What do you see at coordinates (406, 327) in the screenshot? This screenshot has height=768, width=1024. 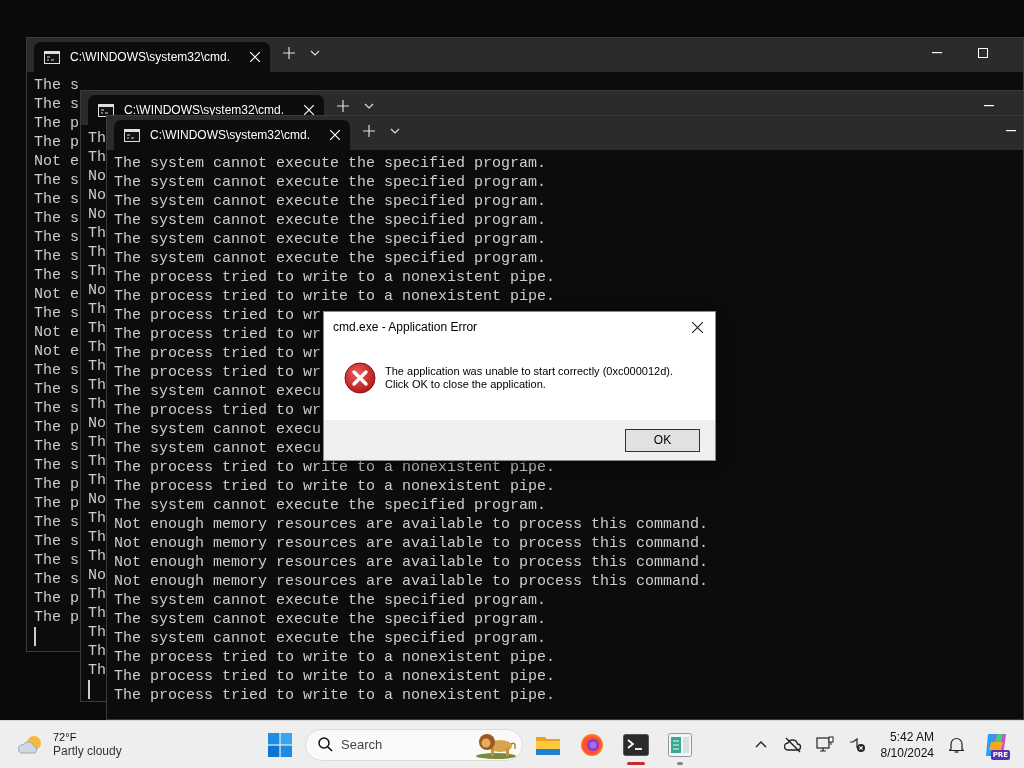 I see `dialog-title: cmd.exe - Application Error` at bounding box center [406, 327].